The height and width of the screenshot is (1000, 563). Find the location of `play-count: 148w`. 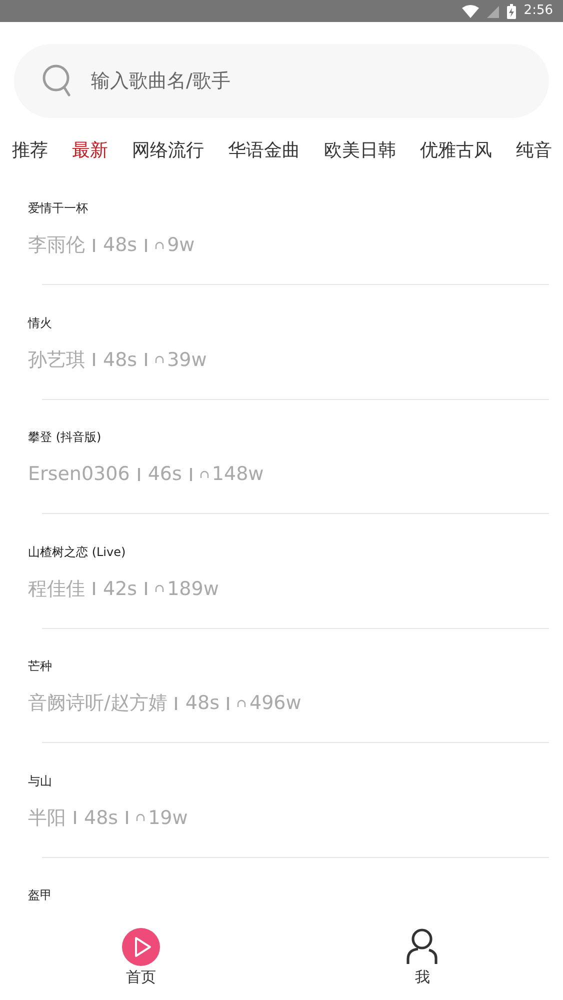

play-count: 148w is located at coordinates (238, 474).